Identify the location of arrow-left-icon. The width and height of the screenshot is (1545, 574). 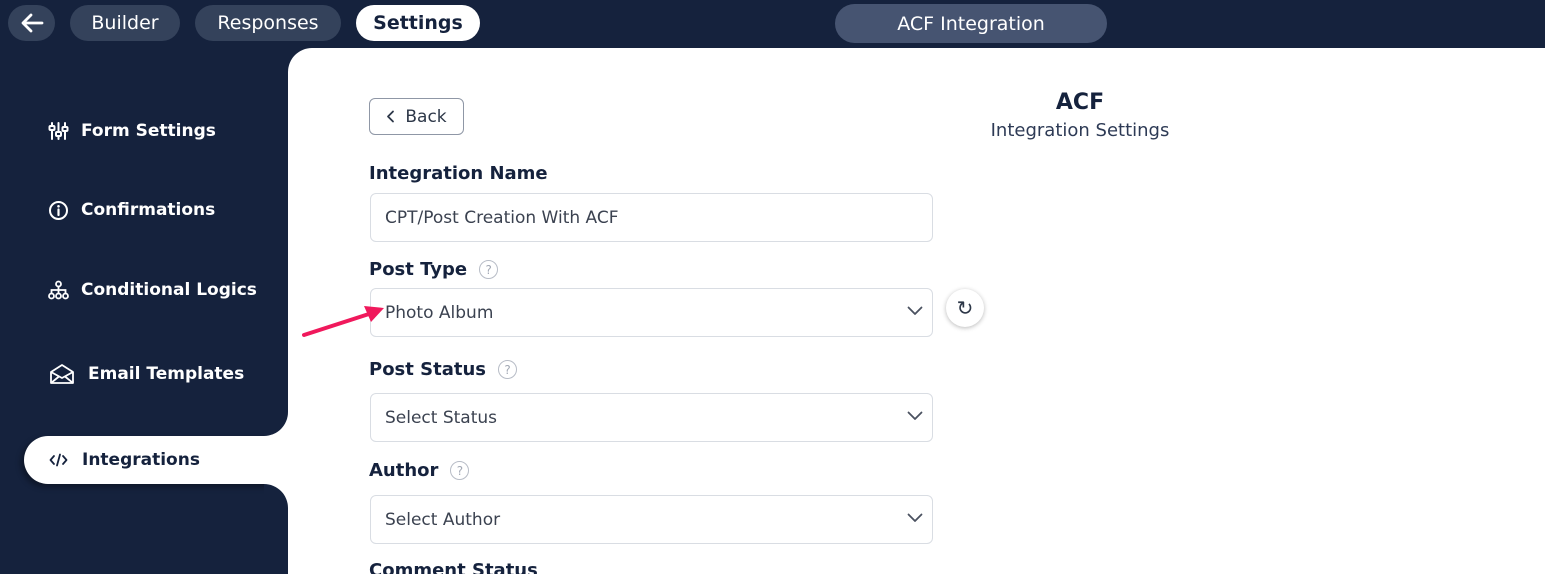
(32, 23).